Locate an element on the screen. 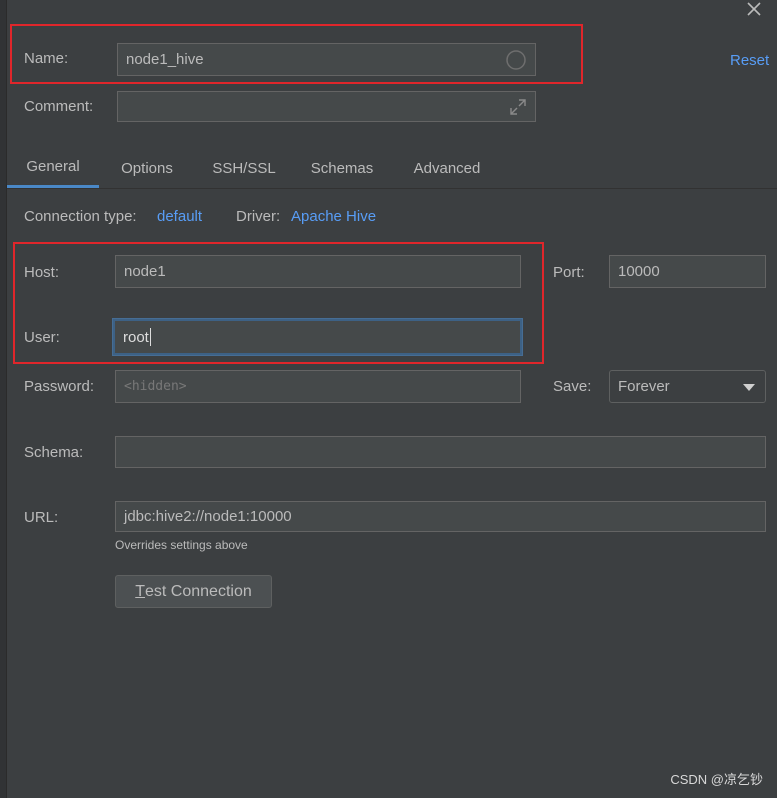 The width and height of the screenshot is (777, 798). left-panel-edge is located at coordinates (3, 399).